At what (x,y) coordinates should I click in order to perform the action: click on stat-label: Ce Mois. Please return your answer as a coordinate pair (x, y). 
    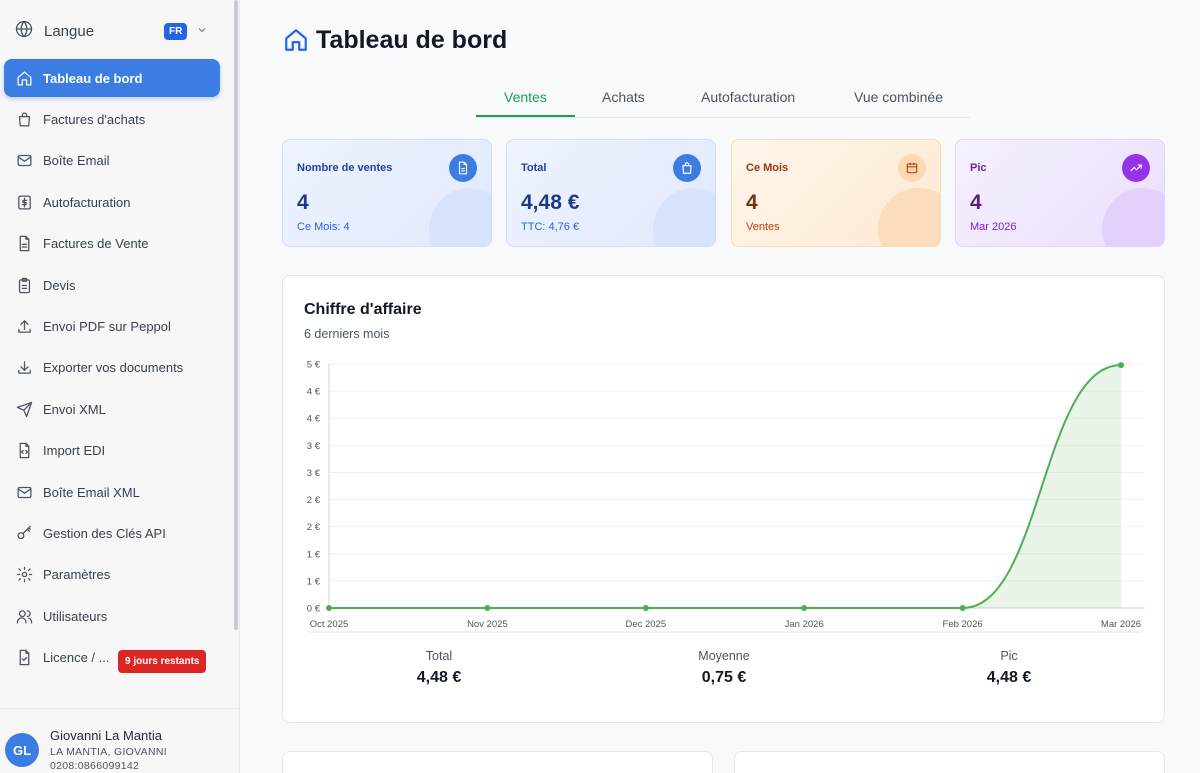
    Looking at the image, I should click on (767, 168).